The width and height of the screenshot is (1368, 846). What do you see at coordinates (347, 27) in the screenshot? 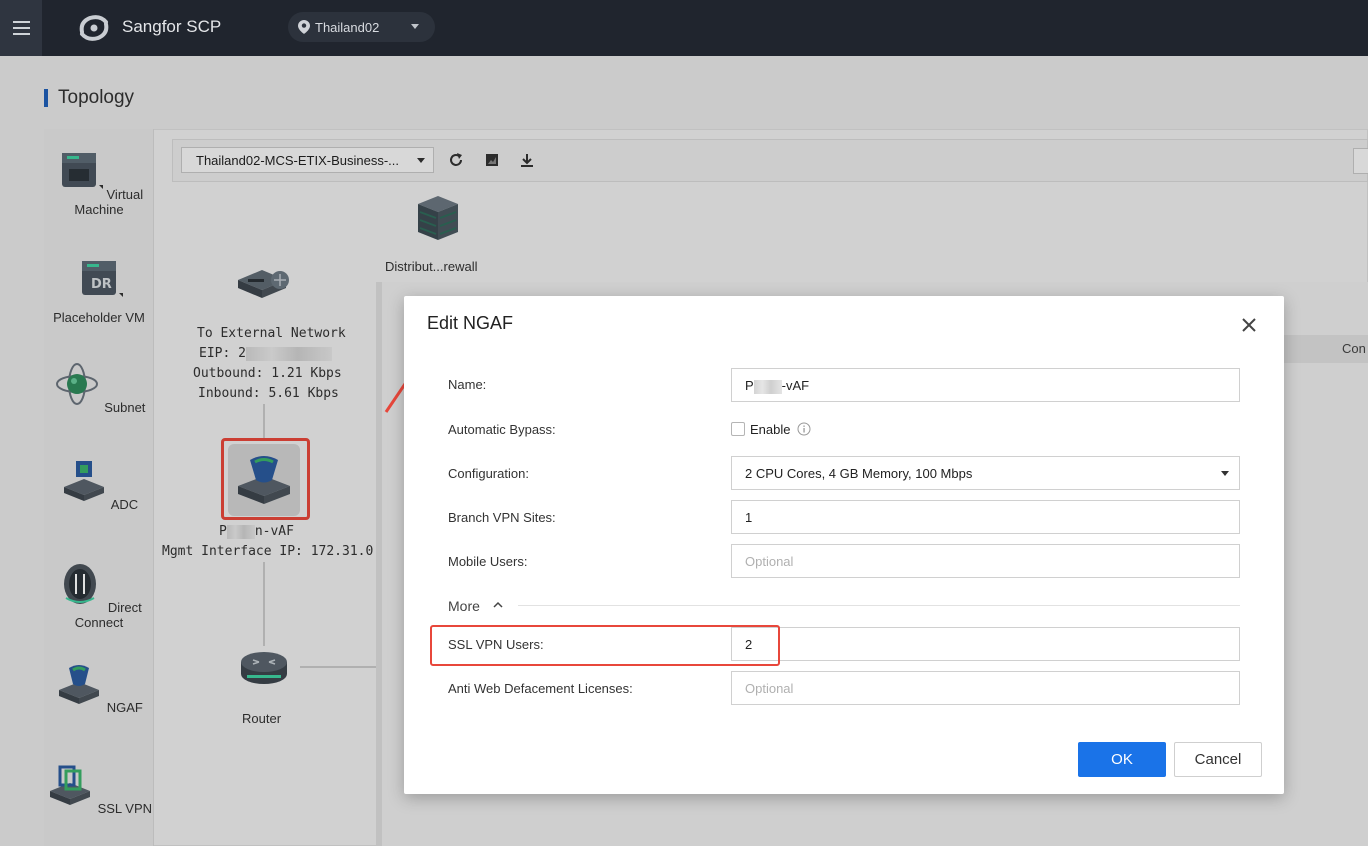
I see `region-name: Thailand02` at bounding box center [347, 27].